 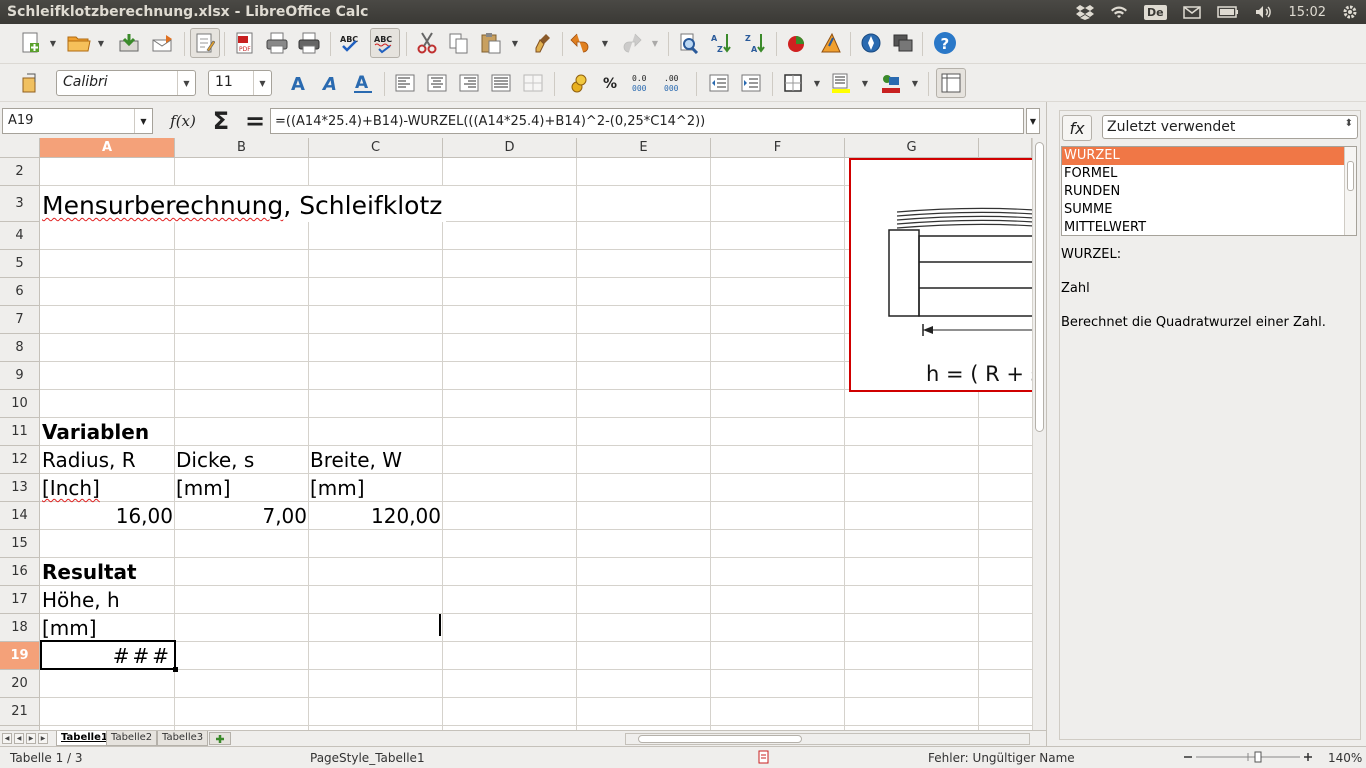 I want to click on list-item: SUMME, so click(x=1209, y=210).